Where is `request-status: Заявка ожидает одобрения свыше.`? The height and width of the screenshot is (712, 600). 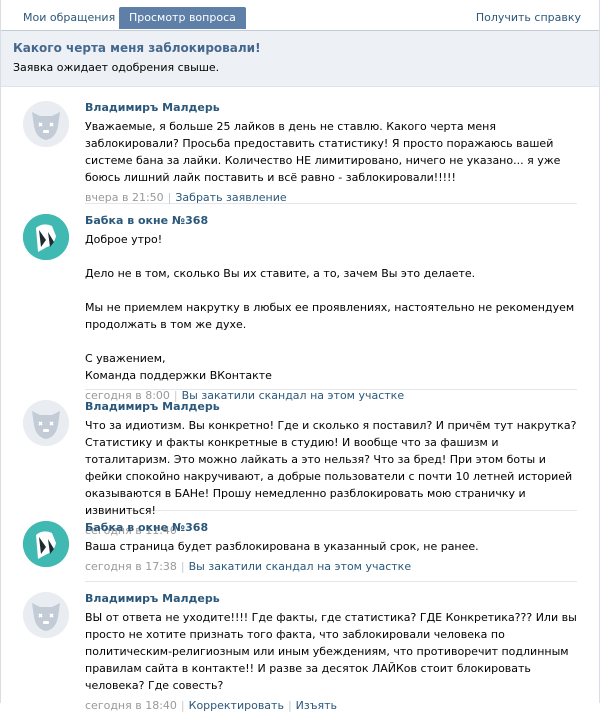
request-status: Заявка ожидает одобрения свыше. is located at coordinates (116, 67).